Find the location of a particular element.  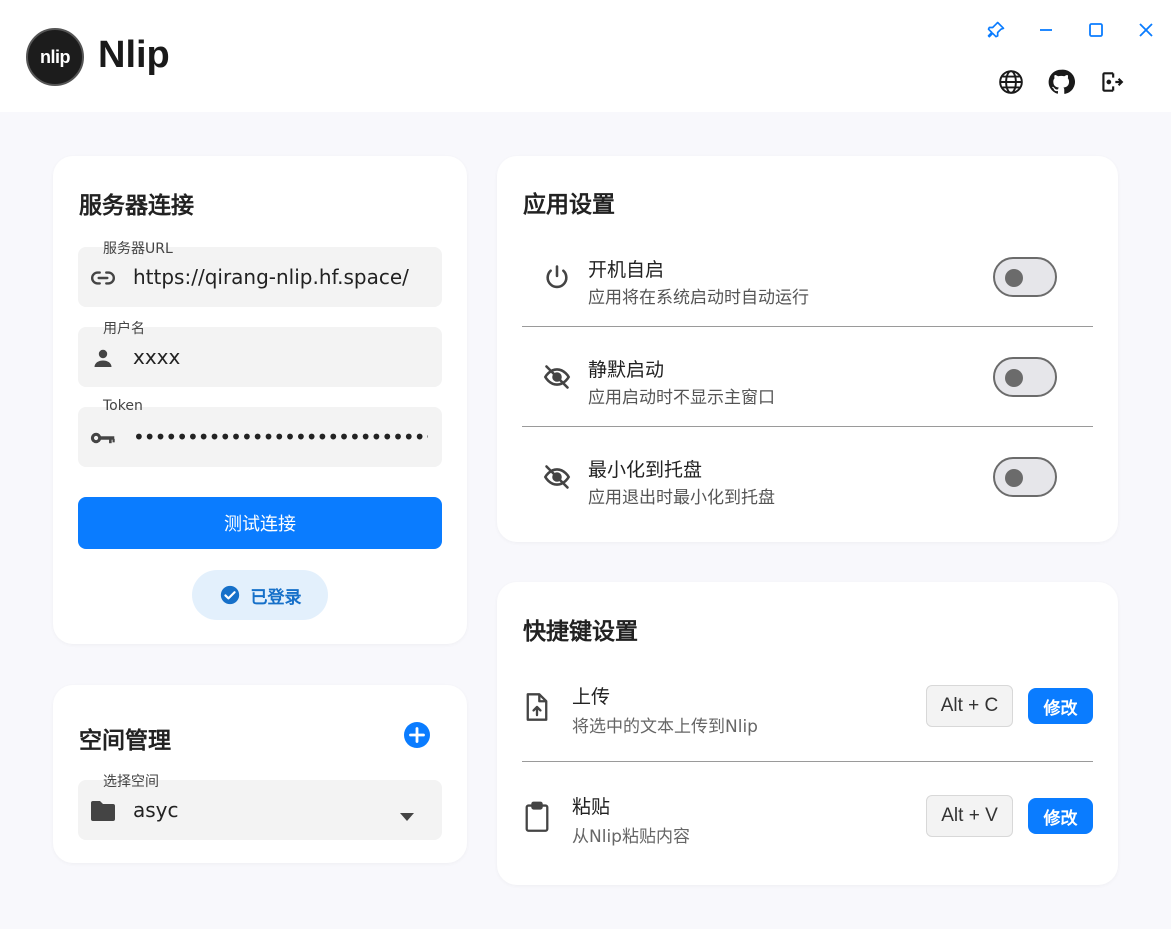

logout-icon is located at coordinates (1111, 82).